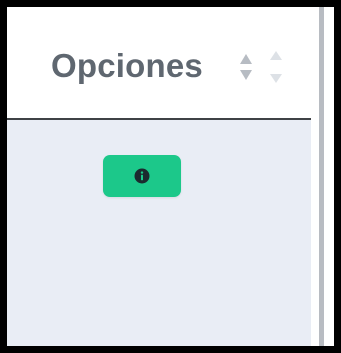 The width and height of the screenshot is (341, 353). Describe the element at coordinates (127, 66) in the screenshot. I see `column-header-opciones: Opciones` at that location.